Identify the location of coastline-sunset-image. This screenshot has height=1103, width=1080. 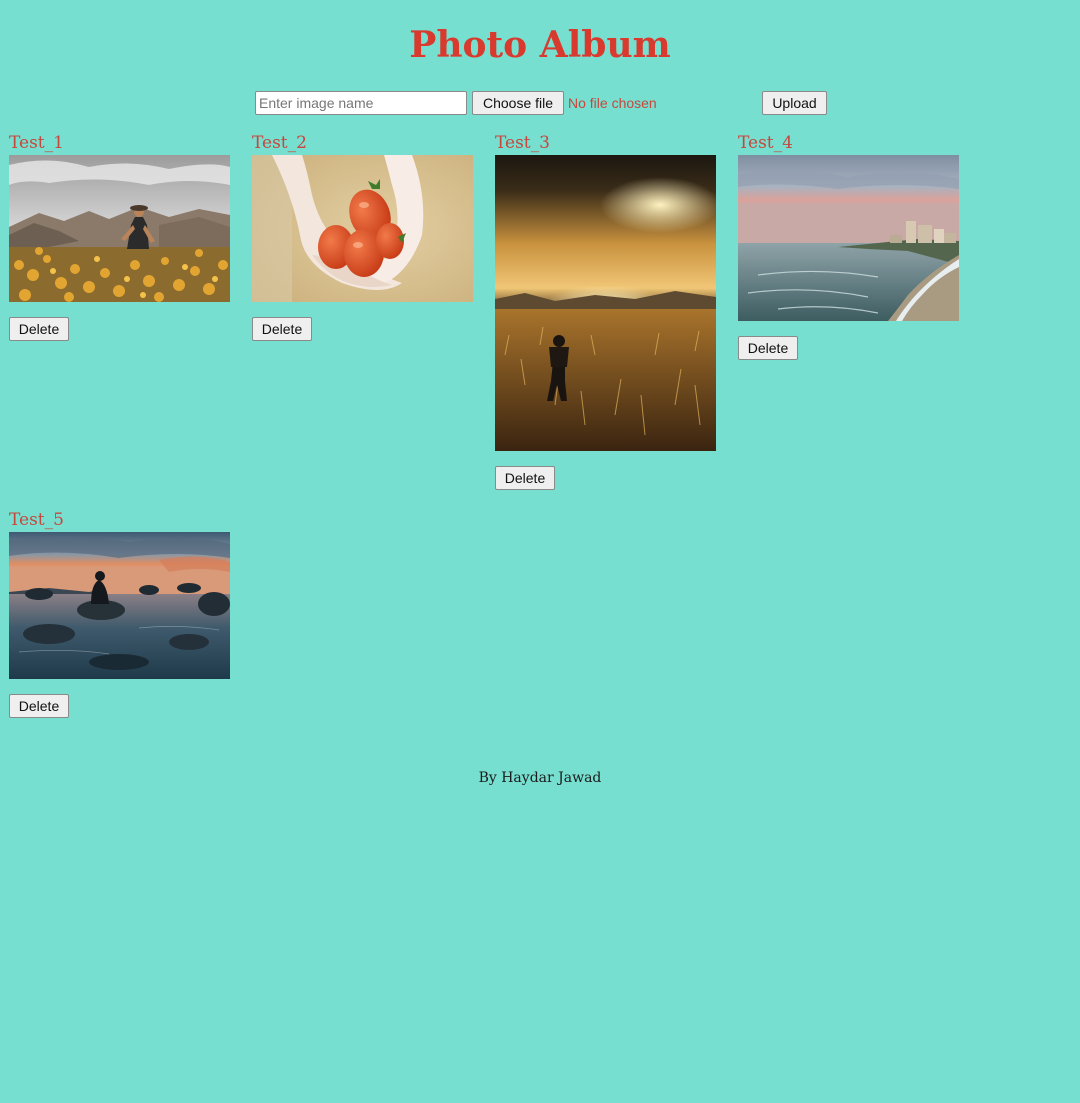
(848, 238).